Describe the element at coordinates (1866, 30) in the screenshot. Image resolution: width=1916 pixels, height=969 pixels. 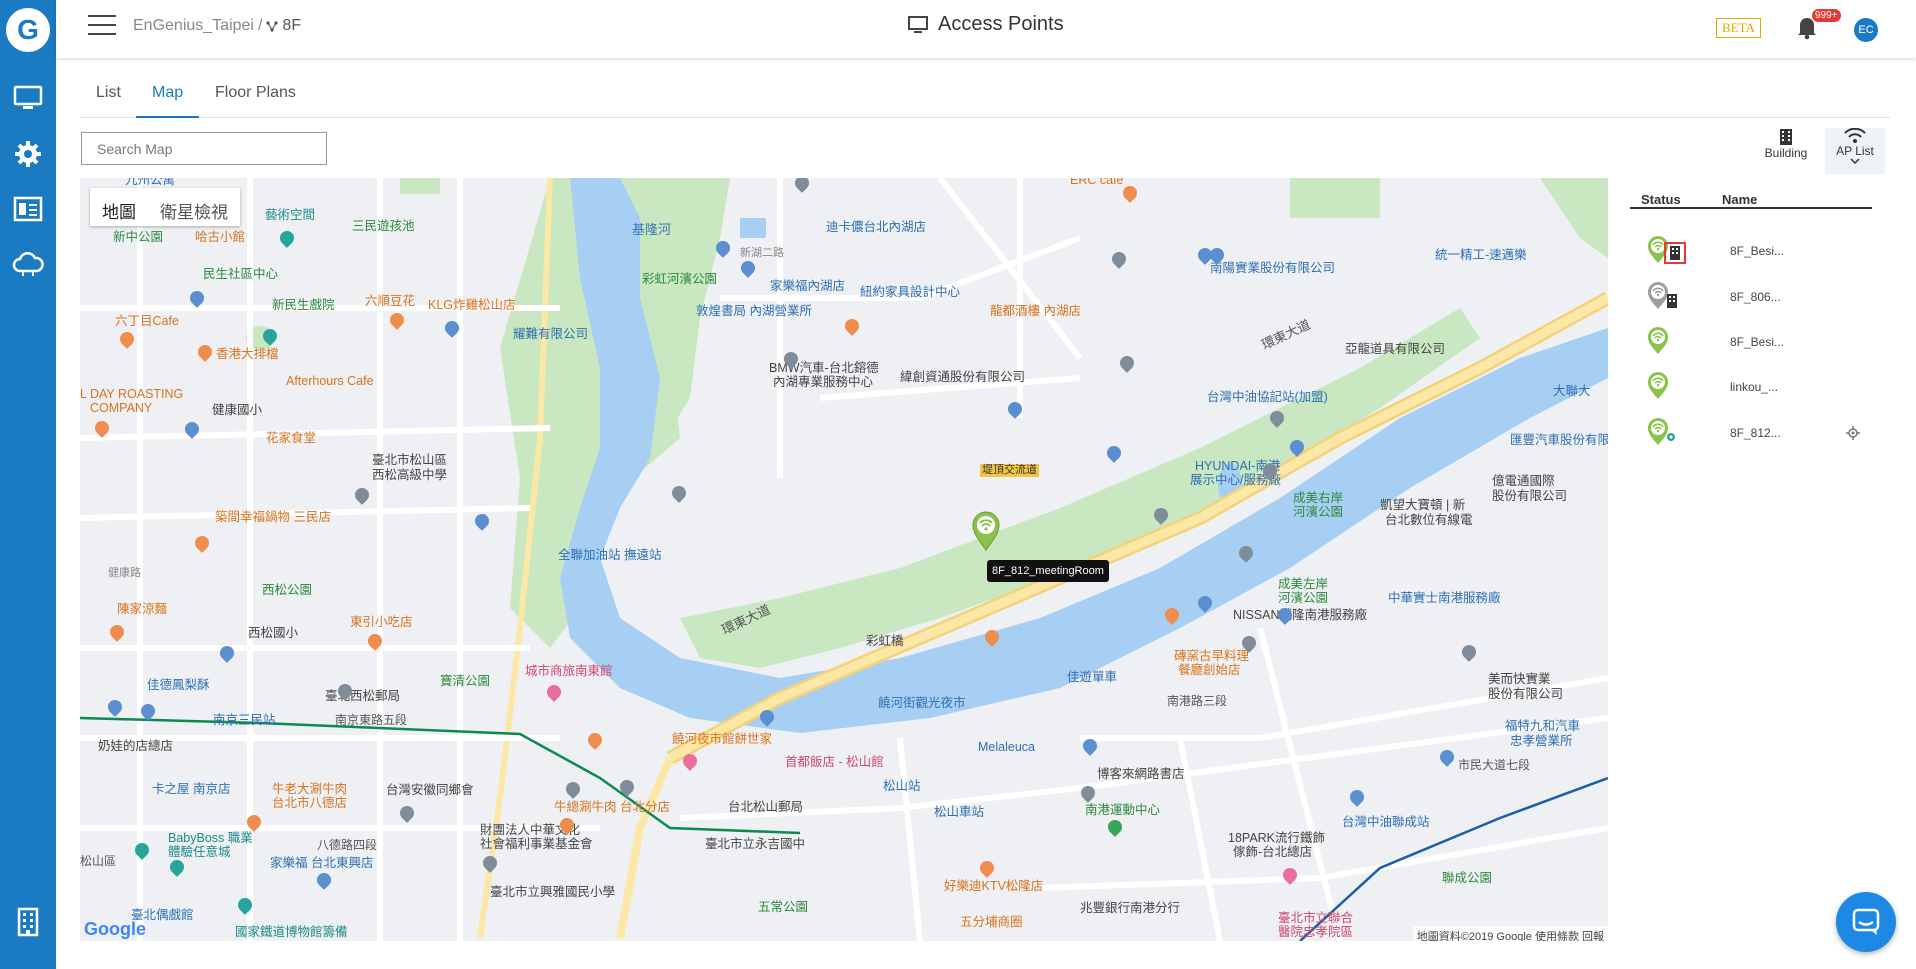
I see `user-avatar: EC` at that location.